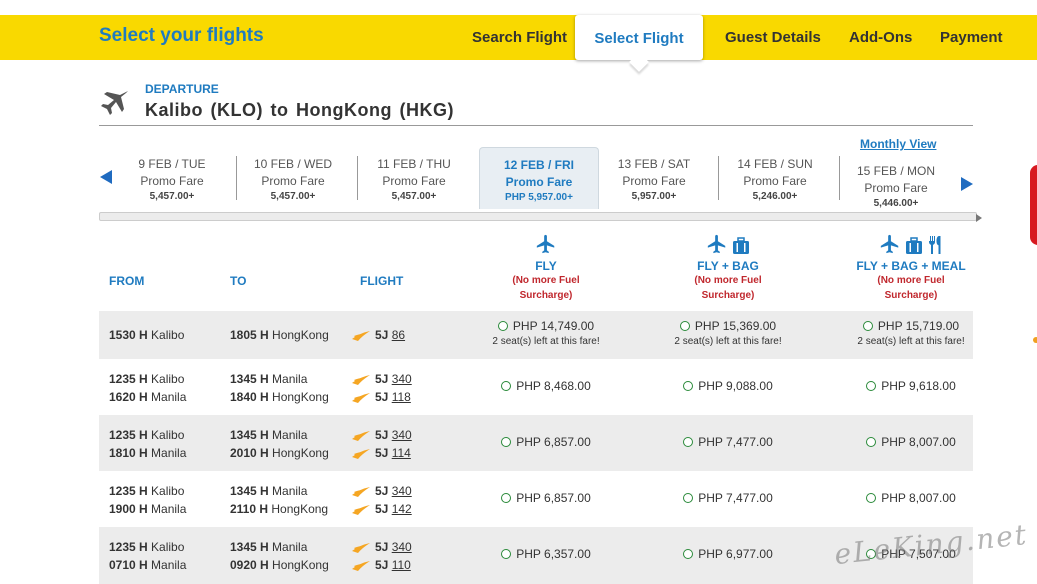  I want to click on step-select-flight: Select Flight, so click(639, 37).